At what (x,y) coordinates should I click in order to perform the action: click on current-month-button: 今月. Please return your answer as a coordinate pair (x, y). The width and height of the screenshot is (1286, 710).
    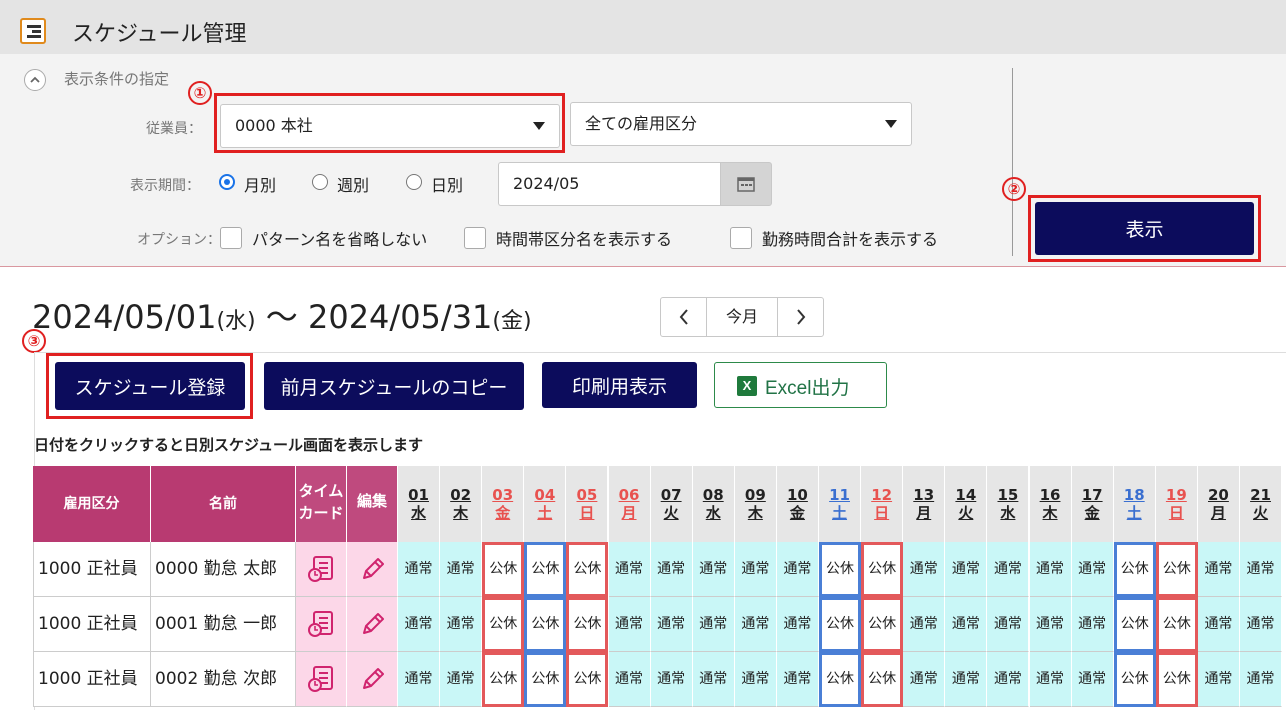
    Looking at the image, I should click on (742, 317).